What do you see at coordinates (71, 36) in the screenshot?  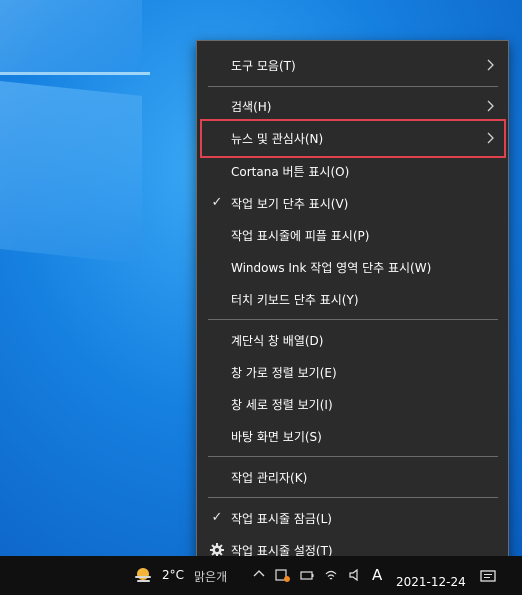 I see `wallpaper-window-pane-top` at bounding box center [71, 36].